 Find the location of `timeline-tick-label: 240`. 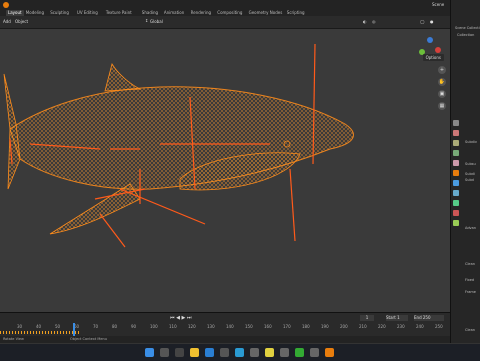

timeline-tick-label: 240 is located at coordinates (420, 326).